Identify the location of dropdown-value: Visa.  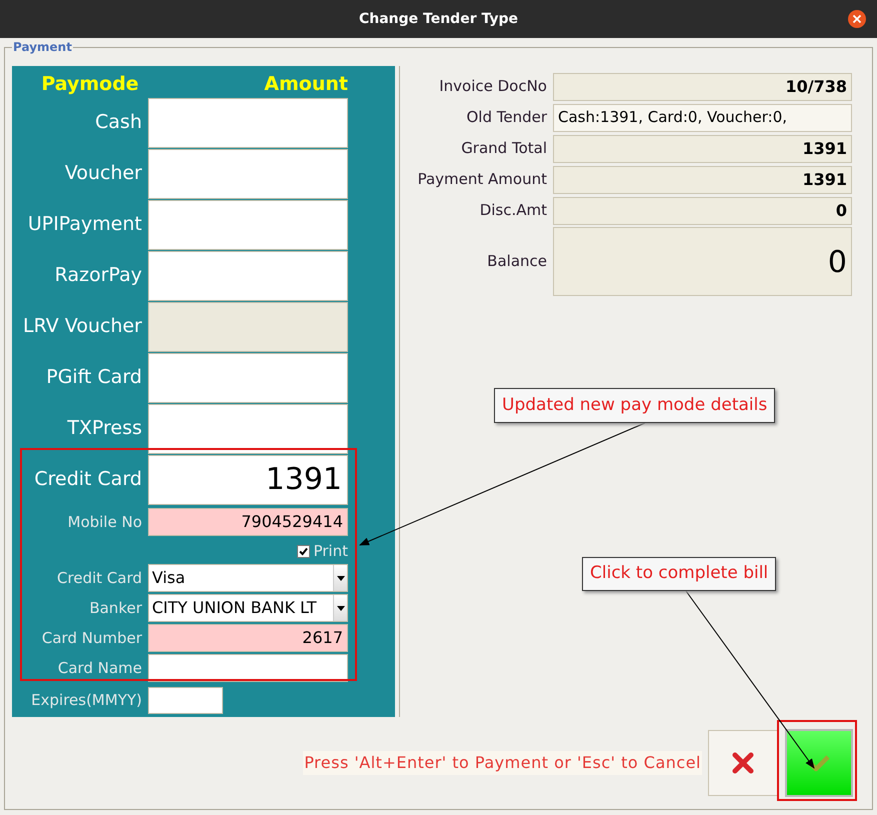
(168, 578).